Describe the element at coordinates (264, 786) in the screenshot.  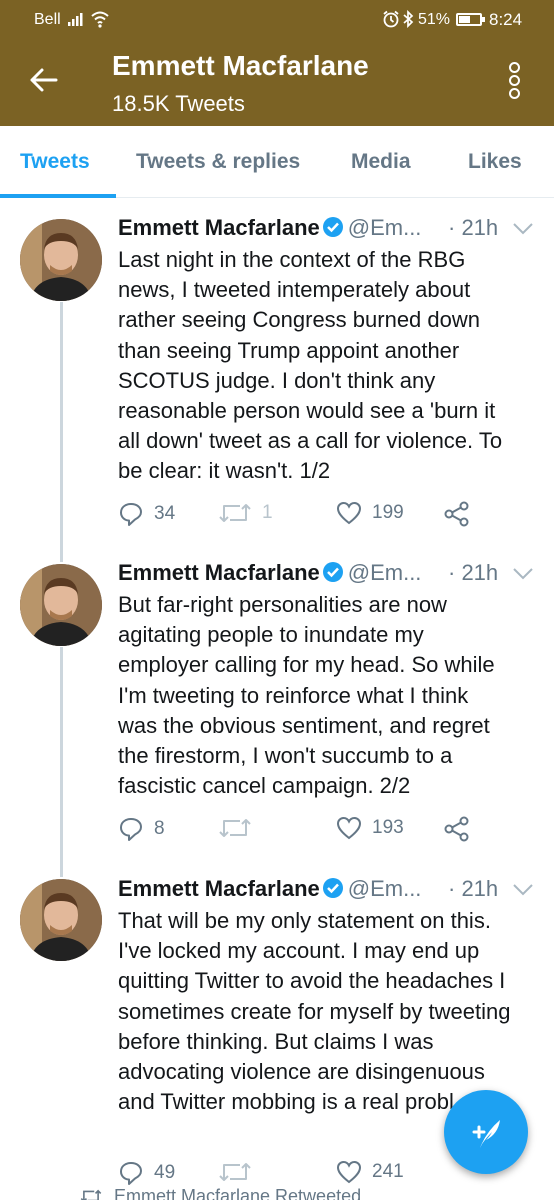
I see `tweet-line: fascistic cancel campaign. 2/2` at that location.